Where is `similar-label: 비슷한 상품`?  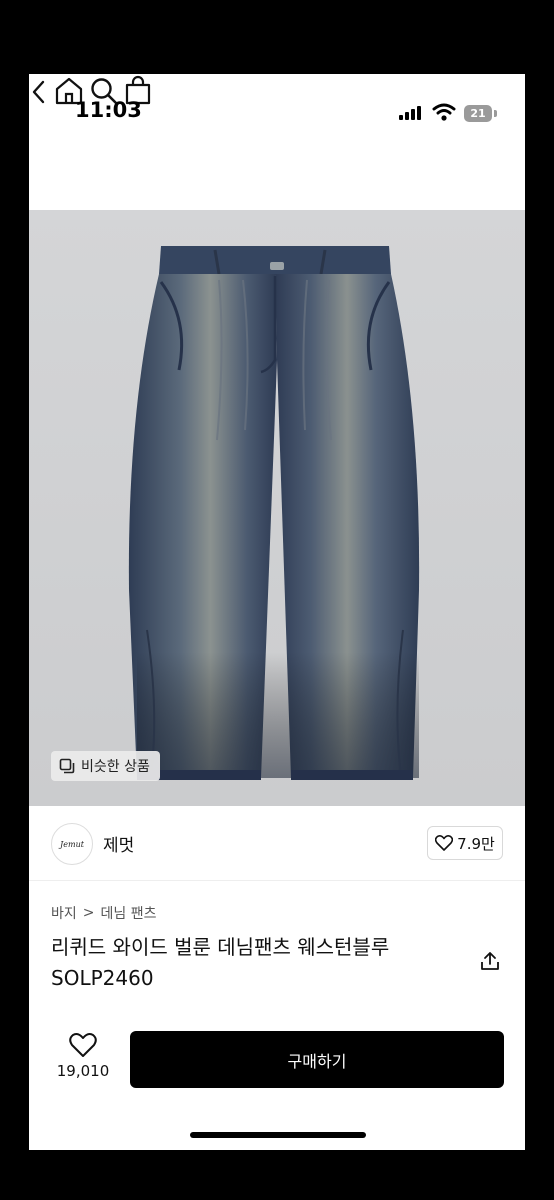
similar-label: 비슷한 상품 is located at coordinates (115, 767).